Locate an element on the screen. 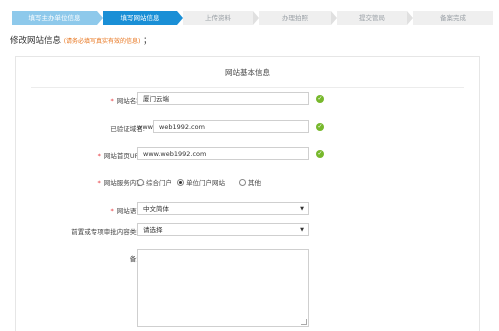 Image resolution: width=499 pixels, height=331 pixels. domain-prefix: www. is located at coordinates (146, 127).